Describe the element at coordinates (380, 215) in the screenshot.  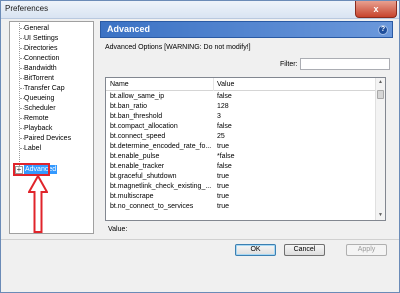
I see `scroll-down-arrow-icon: ▼` at that location.